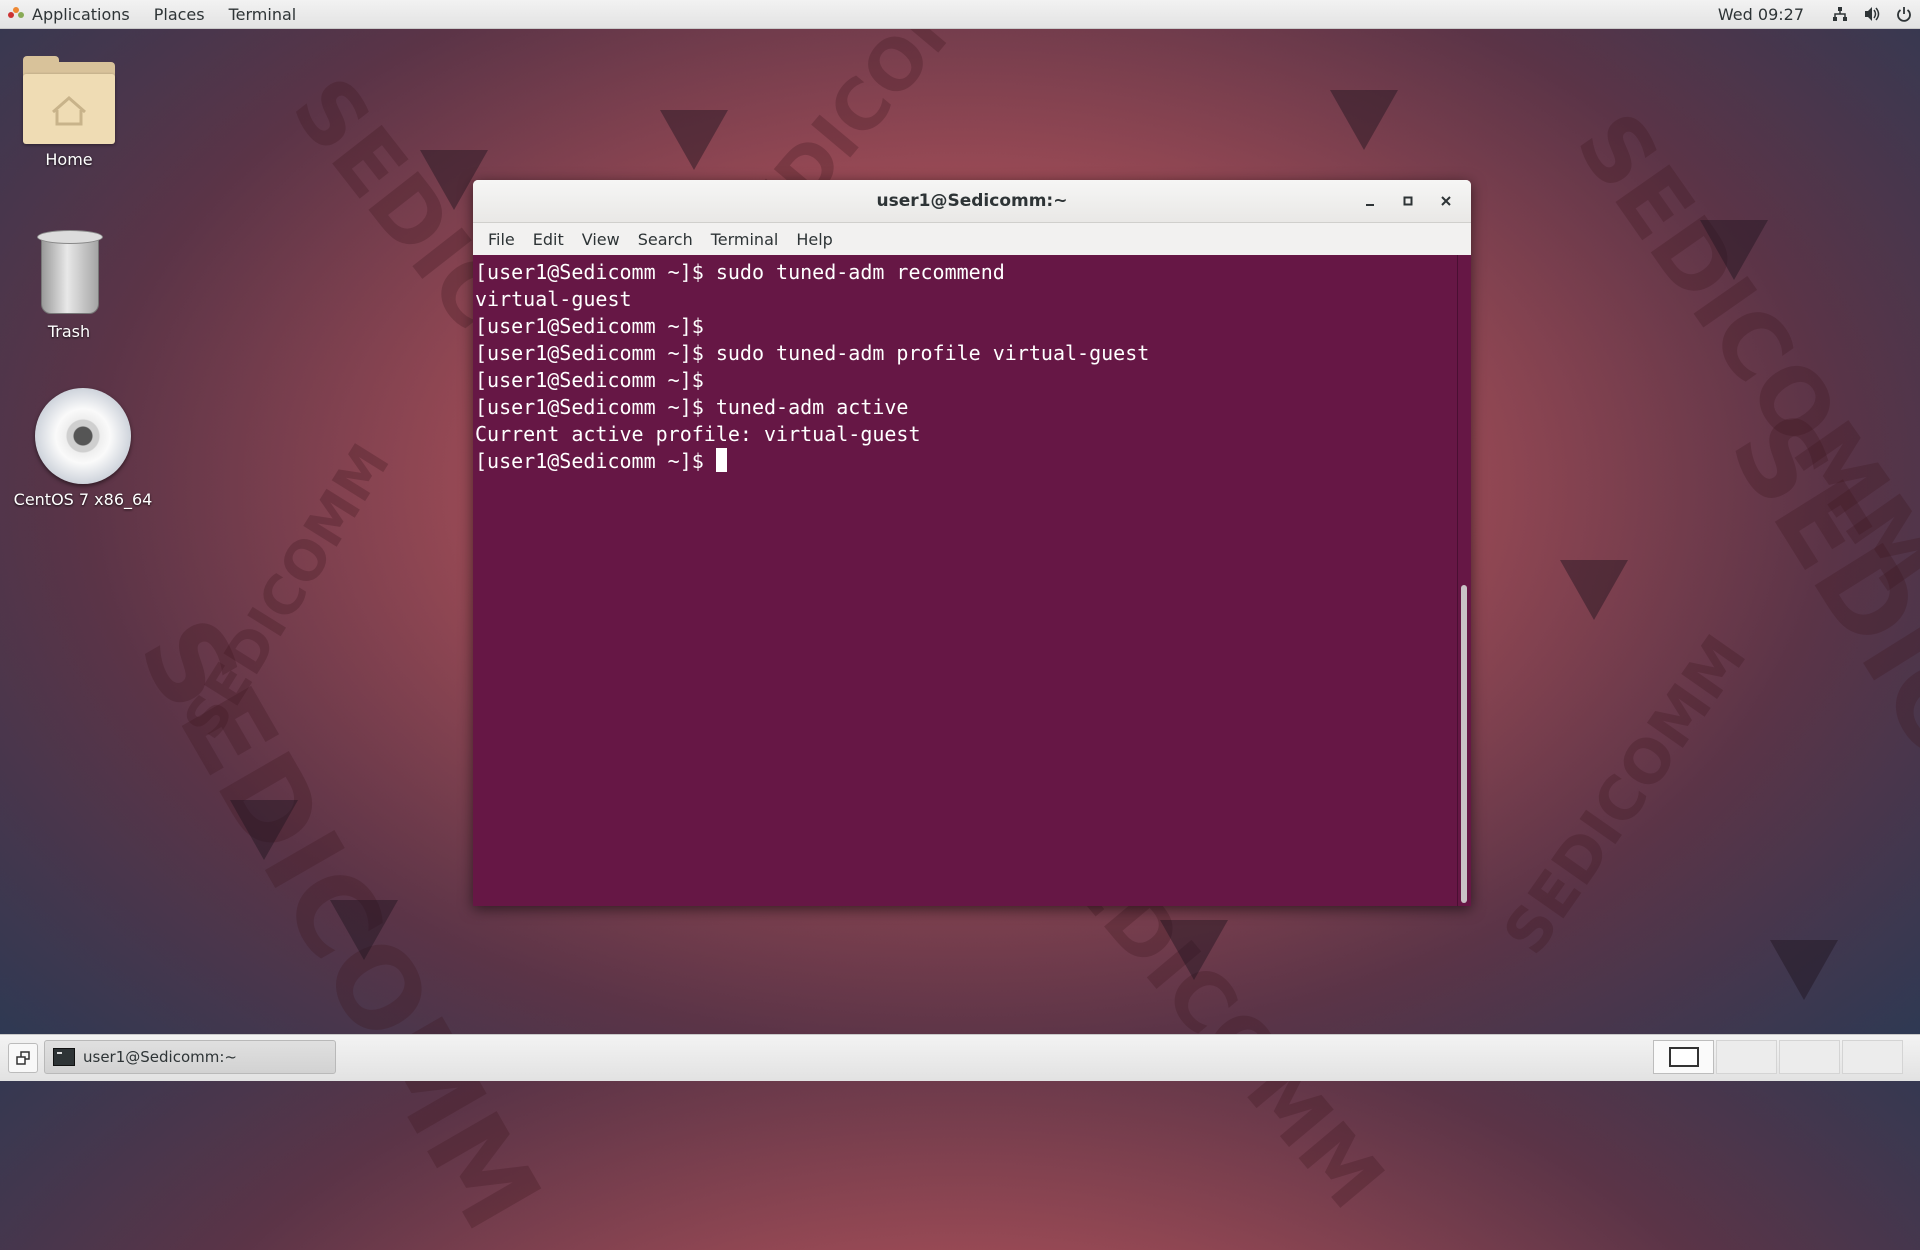 This screenshot has height=1250, width=1920. Describe the element at coordinates (81, 14) in the screenshot. I see `applications-label: Applications` at that location.